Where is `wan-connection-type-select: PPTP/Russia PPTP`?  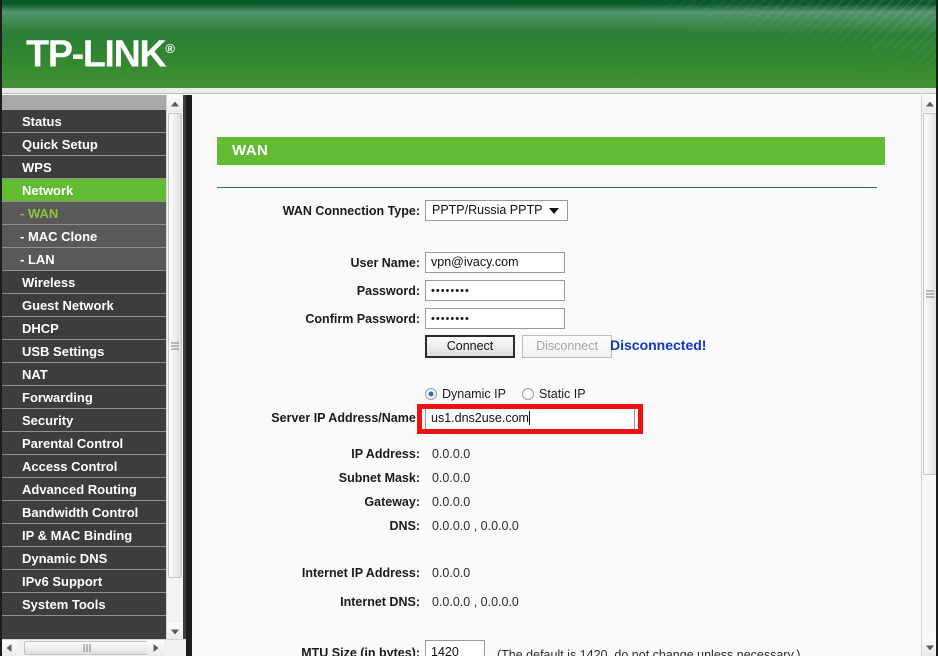
wan-connection-type-select: PPTP/Russia PPTP is located at coordinates (496, 210).